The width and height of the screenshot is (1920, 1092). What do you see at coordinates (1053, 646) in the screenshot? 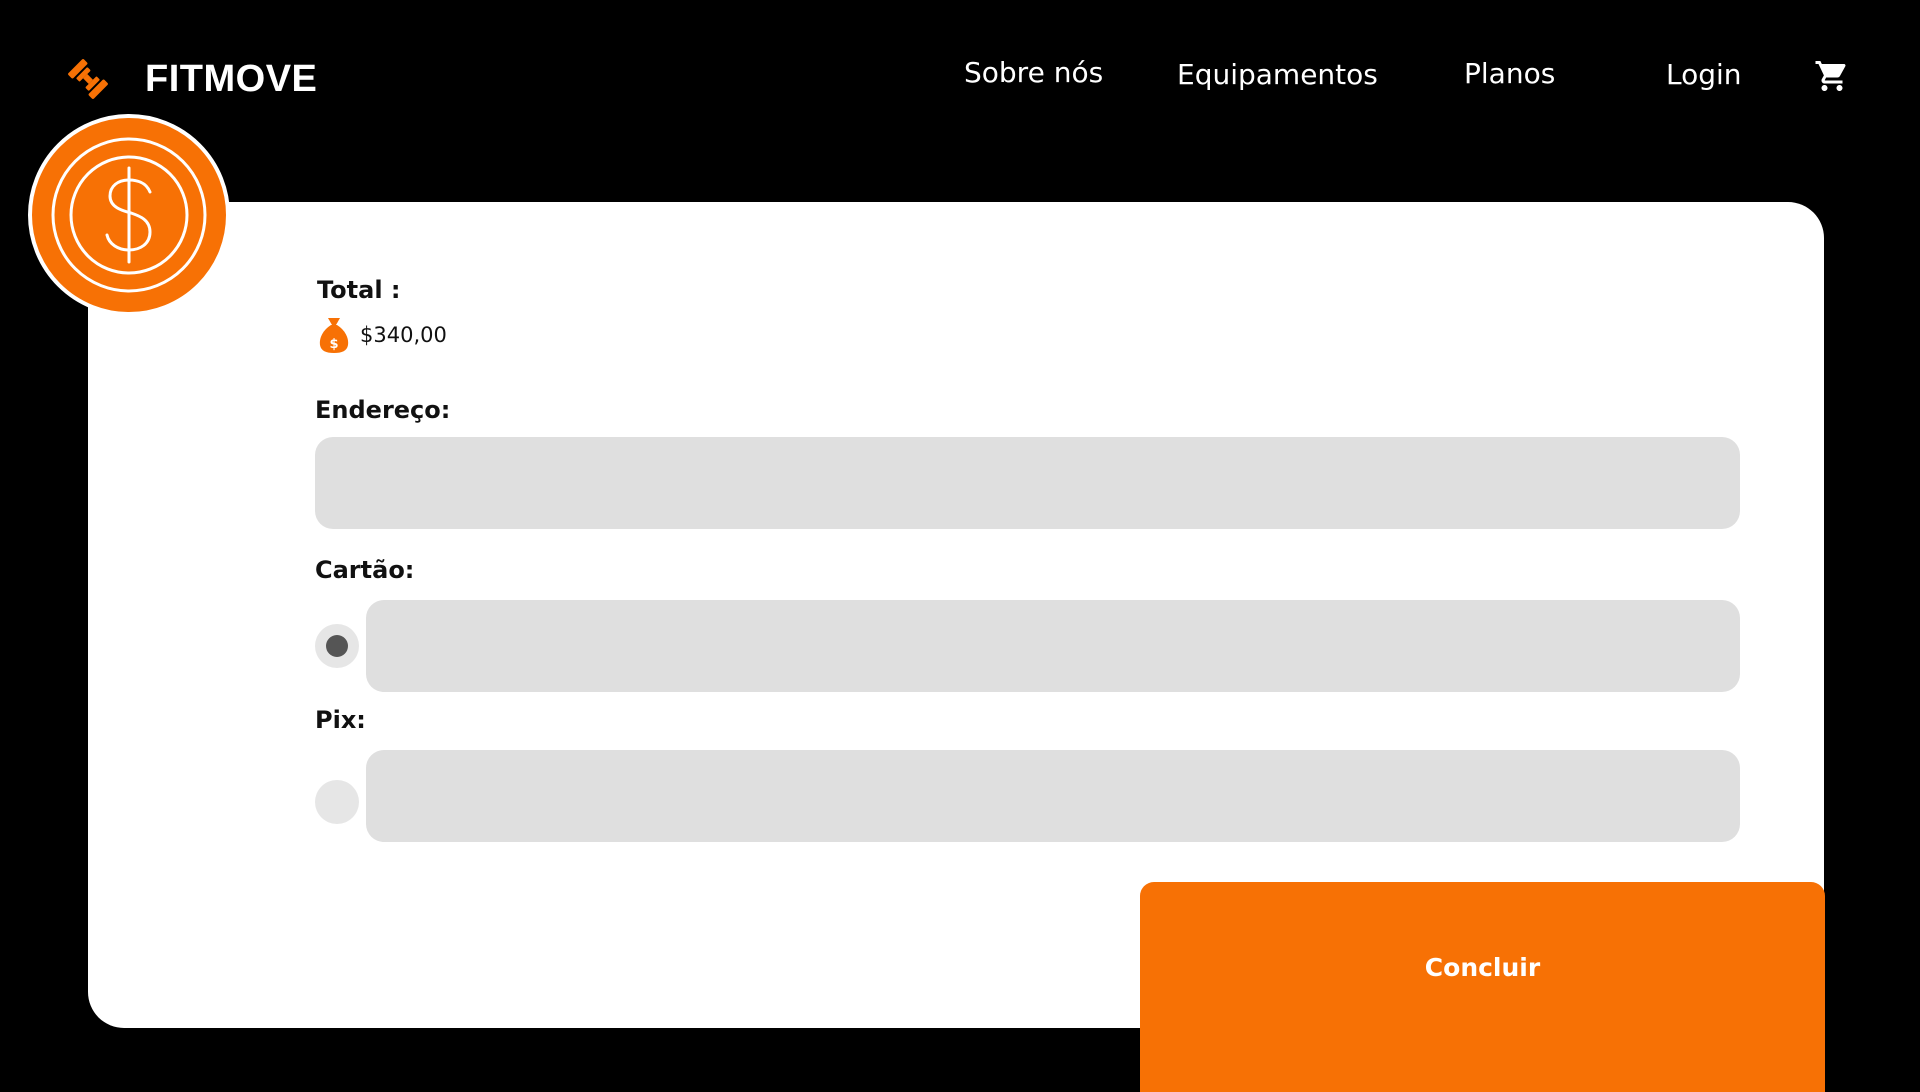
I see `card-field` at bounding box center [1053, 646].